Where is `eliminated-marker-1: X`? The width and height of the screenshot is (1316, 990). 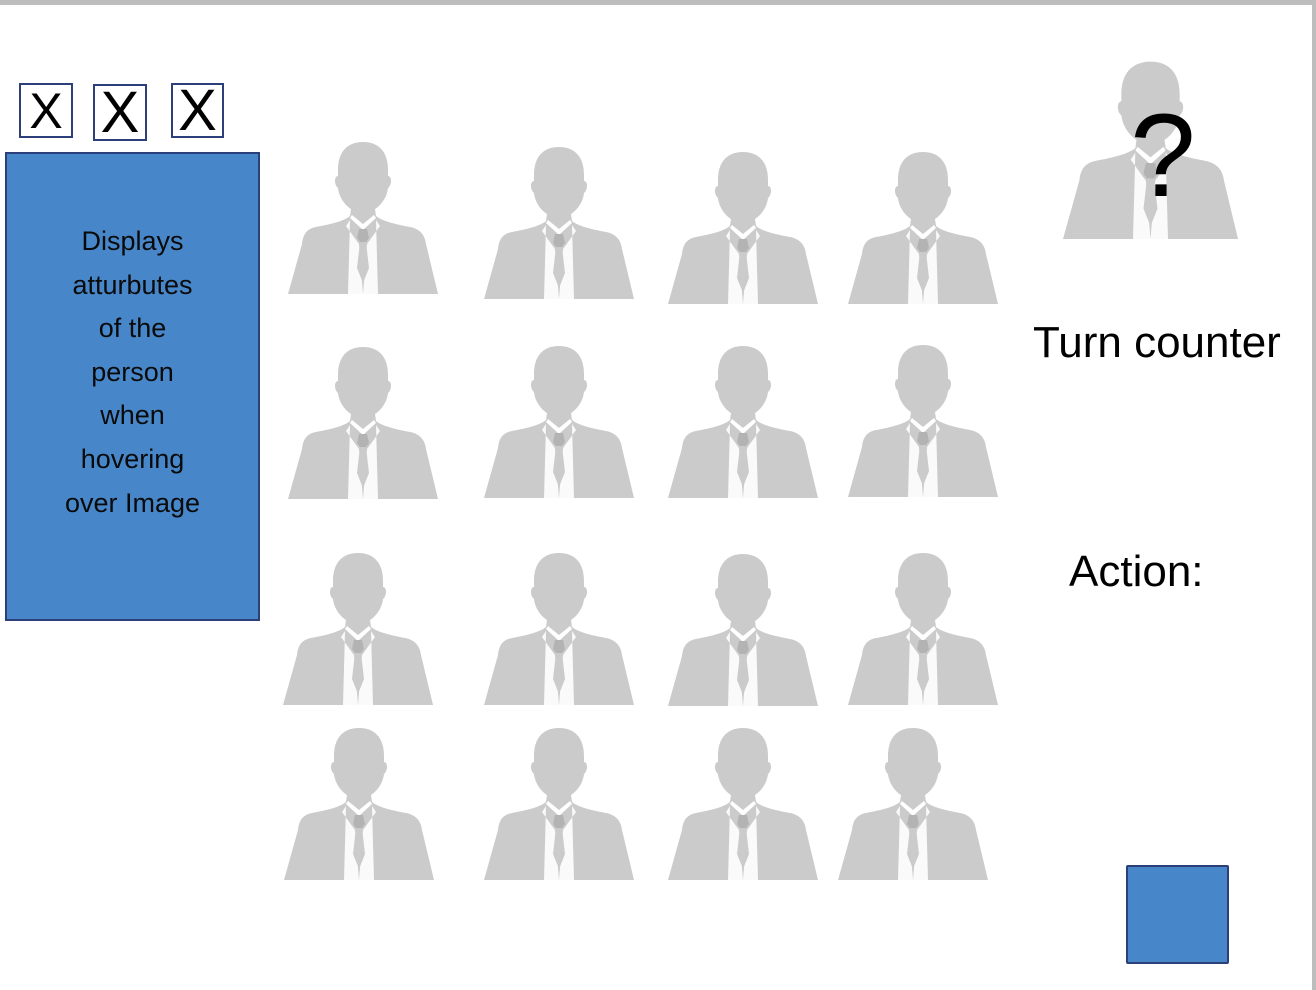 eliminated-marker-1: X is located at coordinates (46, 110).